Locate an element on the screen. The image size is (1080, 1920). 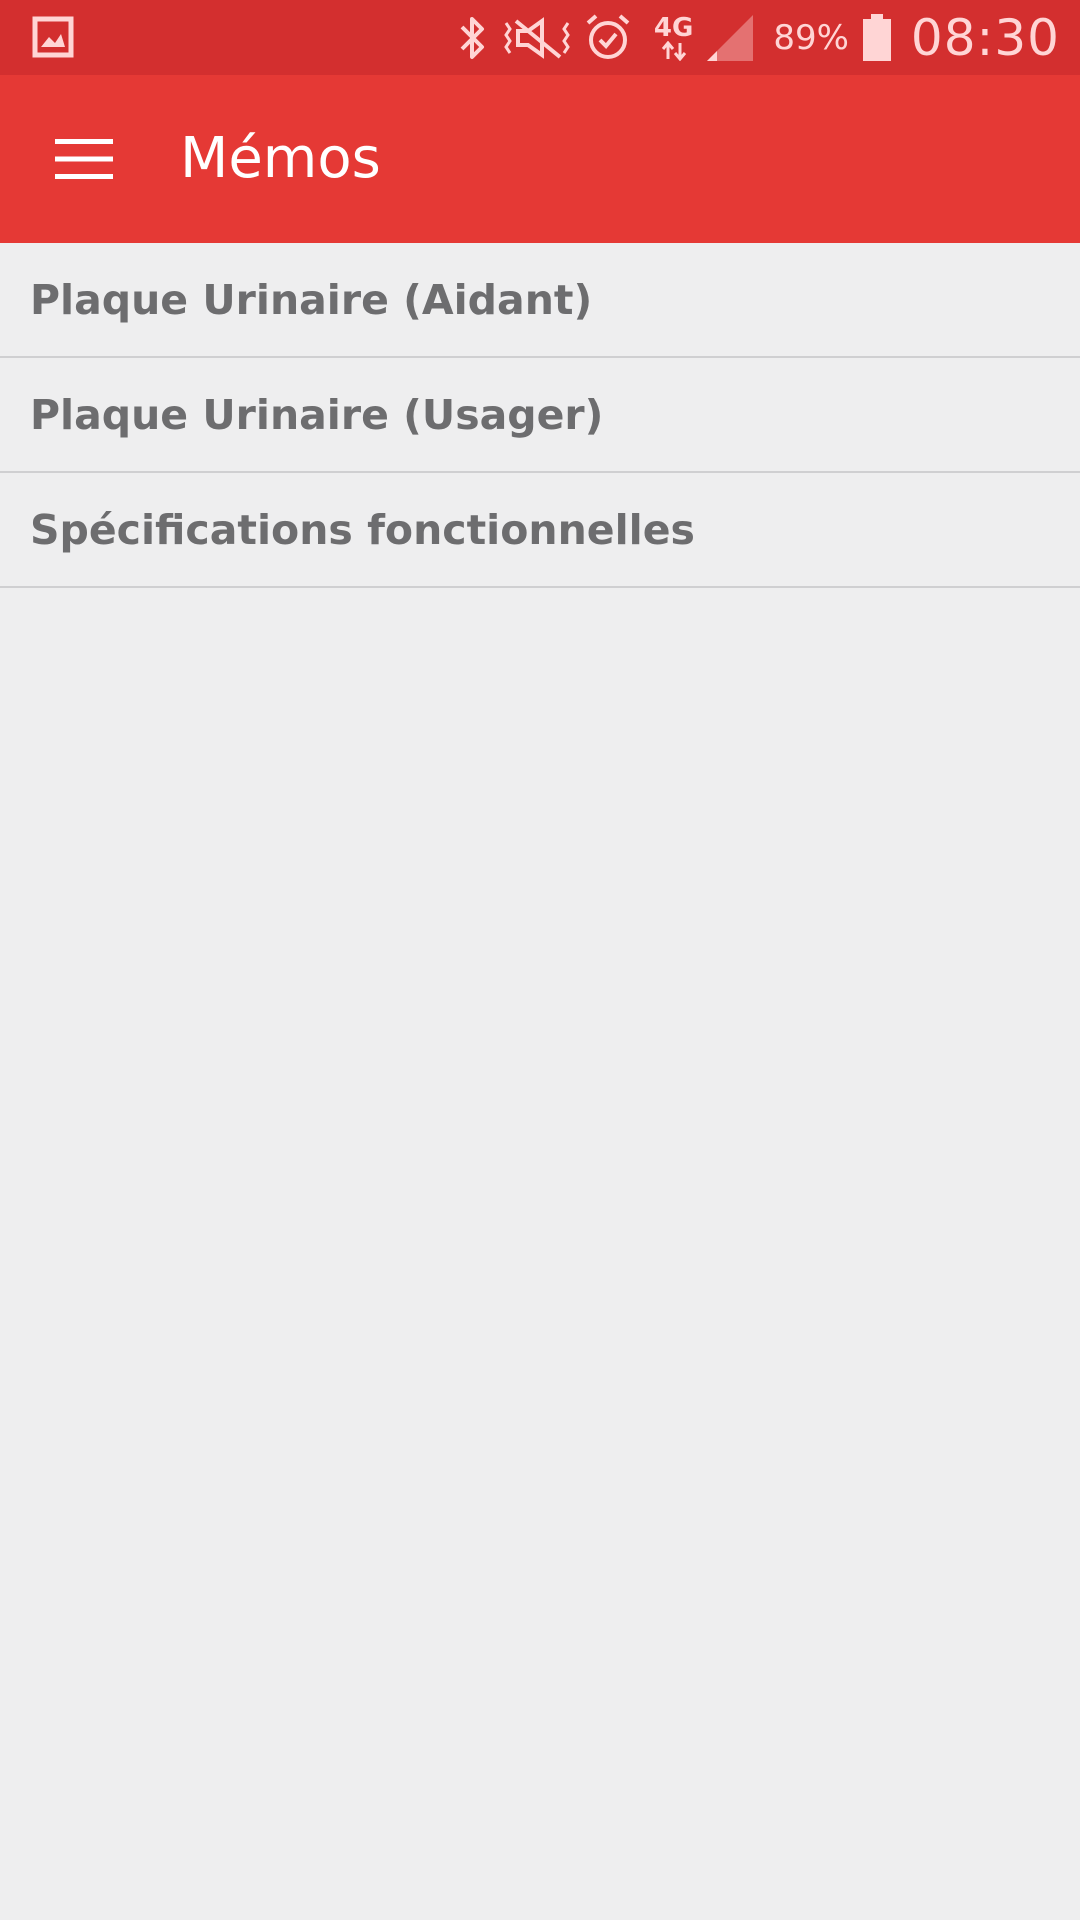
menu-button is located at coordinates (84, 159).